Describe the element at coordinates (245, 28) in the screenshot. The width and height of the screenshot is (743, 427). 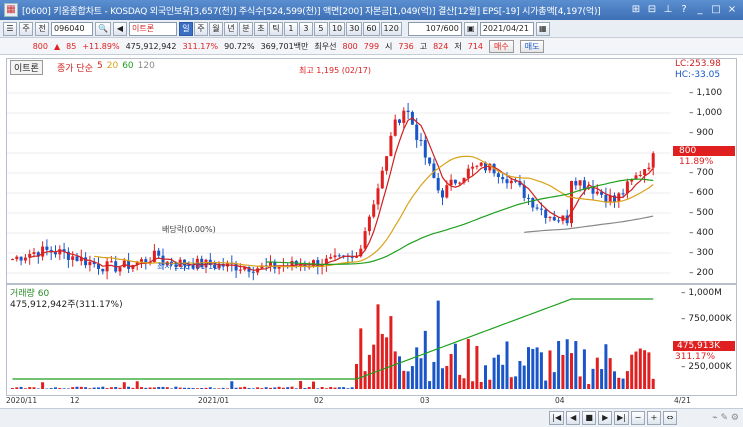
I see `period-button: 분` at that location.